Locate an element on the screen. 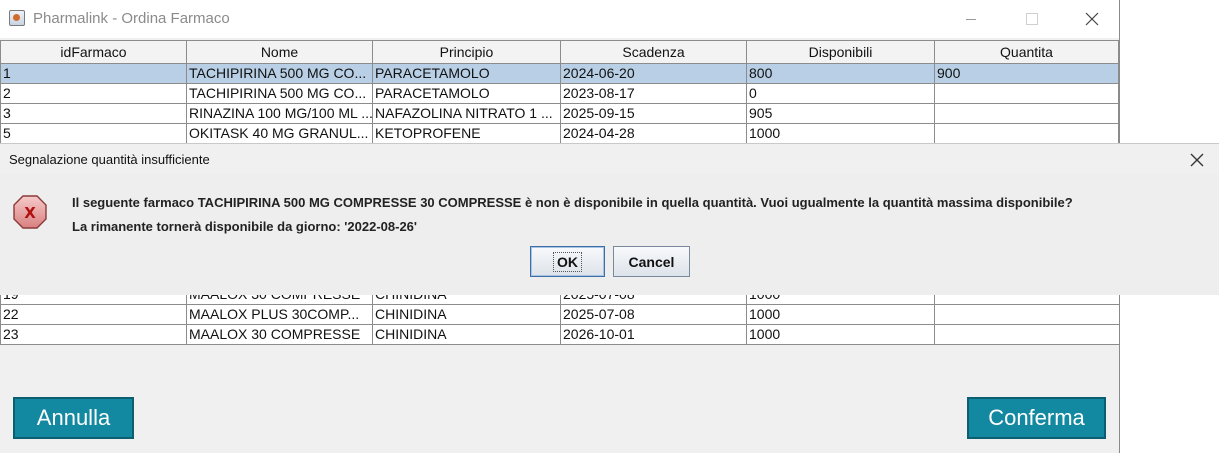 This screenshot has width=1219, height=453. cell-disponibili: 0 is located at coordinates (840, 93).